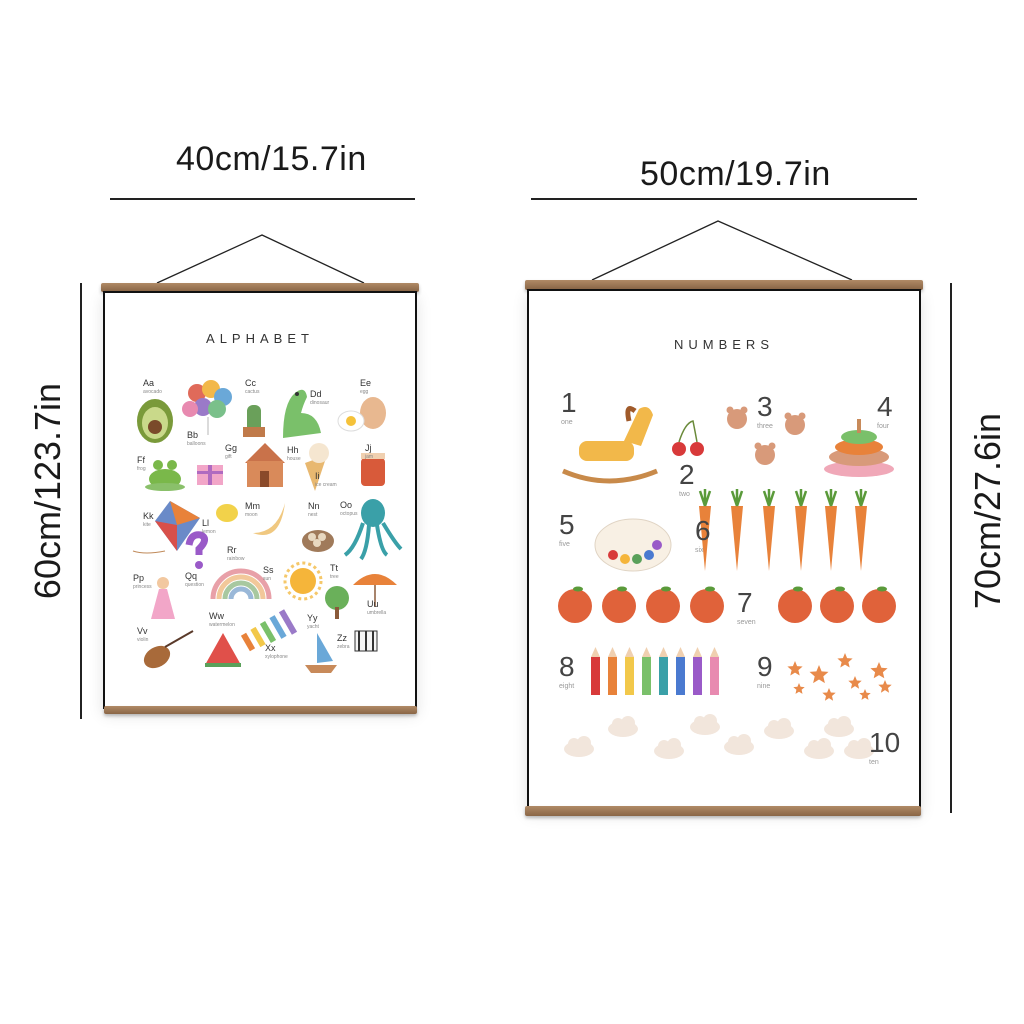  Describe the element at coordinates (81, 501) in the screenshot. I see `left-height-line` at that location.